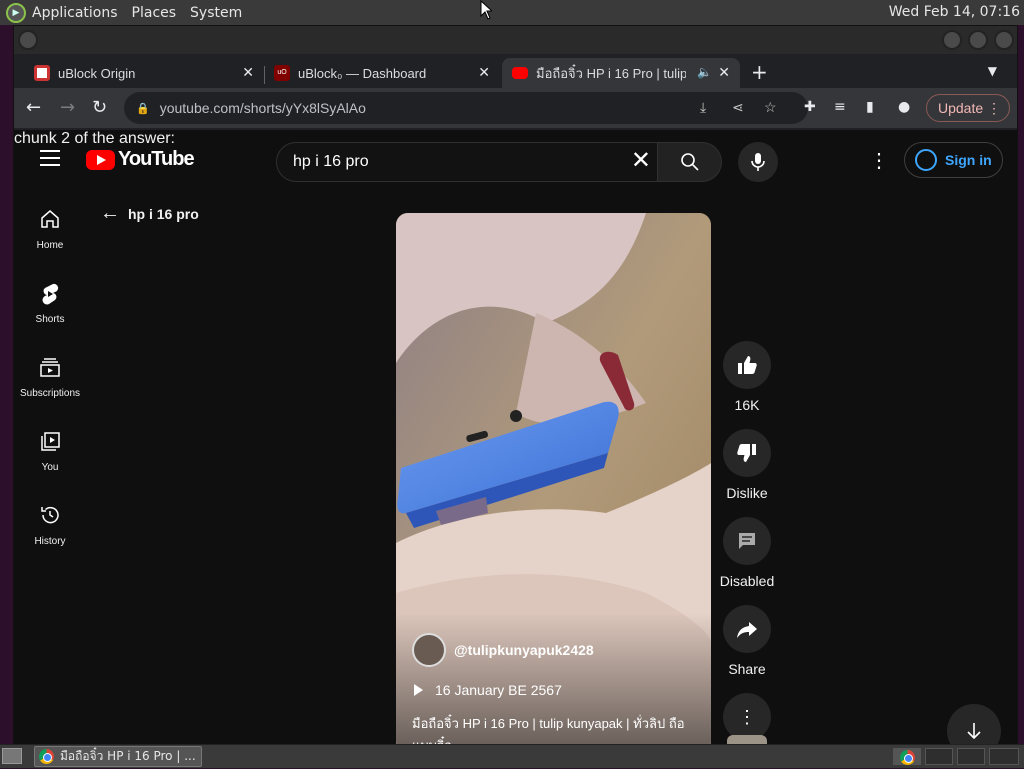 This screenshot has width=1024, height=769. Describe the element at coordinates (50, 219) in the screenshot. I see `home-icon` at that location.